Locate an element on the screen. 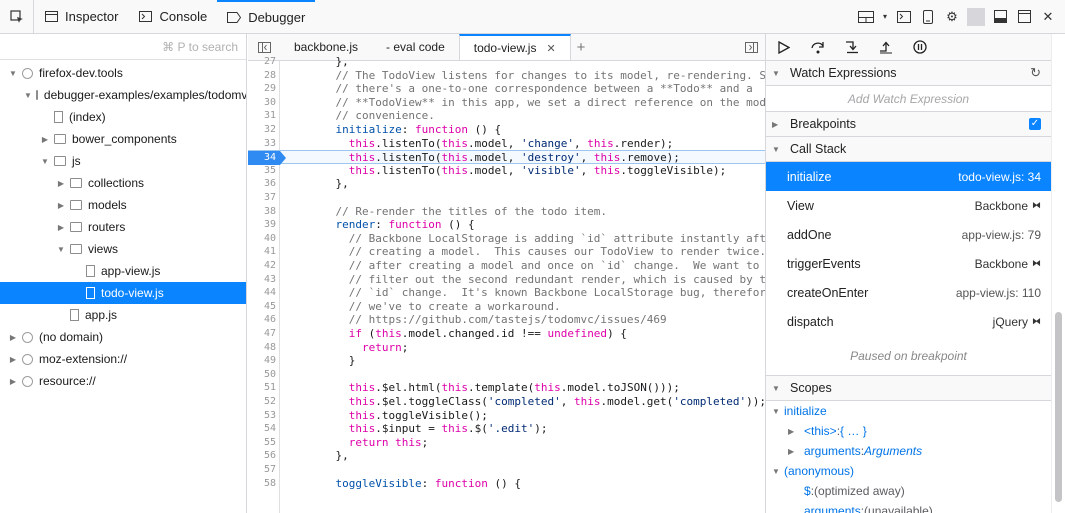 The height and width of the screenshot is (513, 1065). dropdown-icon: ▾ is located at coordinates (885, 17).